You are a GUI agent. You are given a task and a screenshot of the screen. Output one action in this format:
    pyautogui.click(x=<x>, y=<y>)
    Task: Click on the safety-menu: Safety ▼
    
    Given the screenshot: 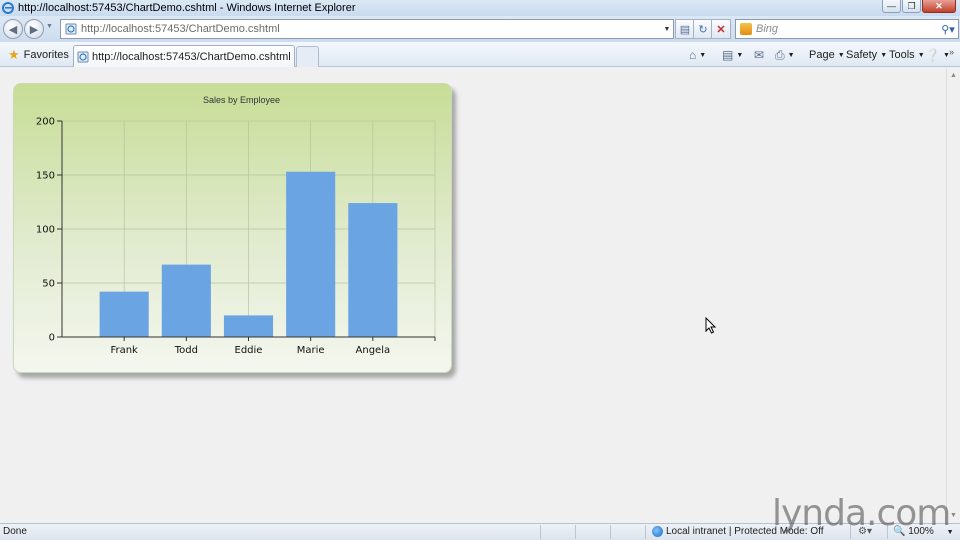 What is the action you would take?
    pyautogui.click(x=866, y=55)
    